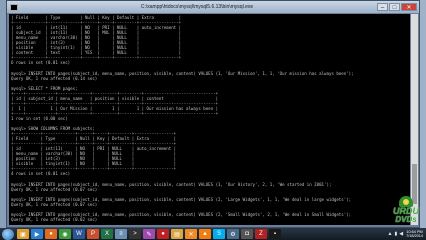  I want to click on folder-icon: ▤, so click(177, 234).